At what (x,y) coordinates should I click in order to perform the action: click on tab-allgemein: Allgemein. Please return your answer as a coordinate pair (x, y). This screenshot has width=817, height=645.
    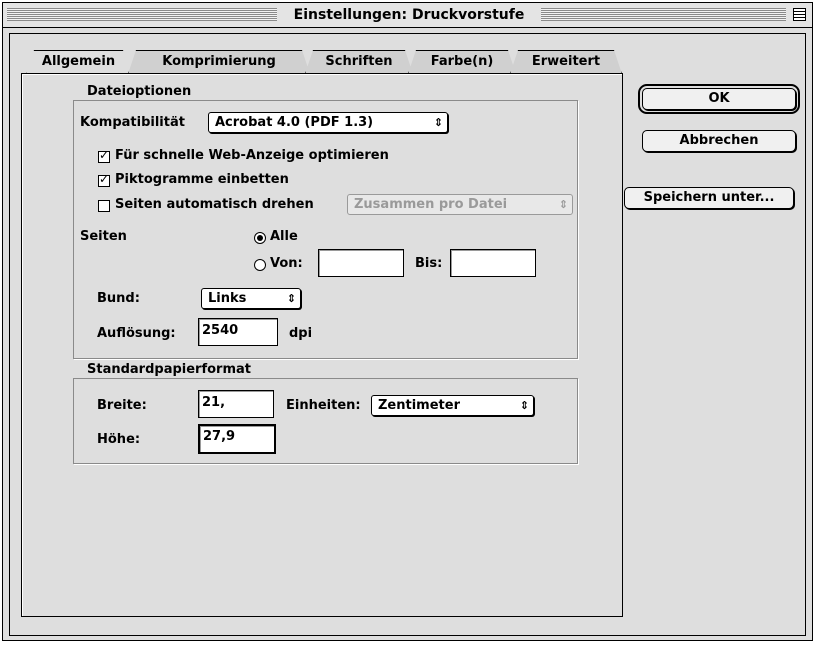
    Looking at the image, I should click on (78, 62).